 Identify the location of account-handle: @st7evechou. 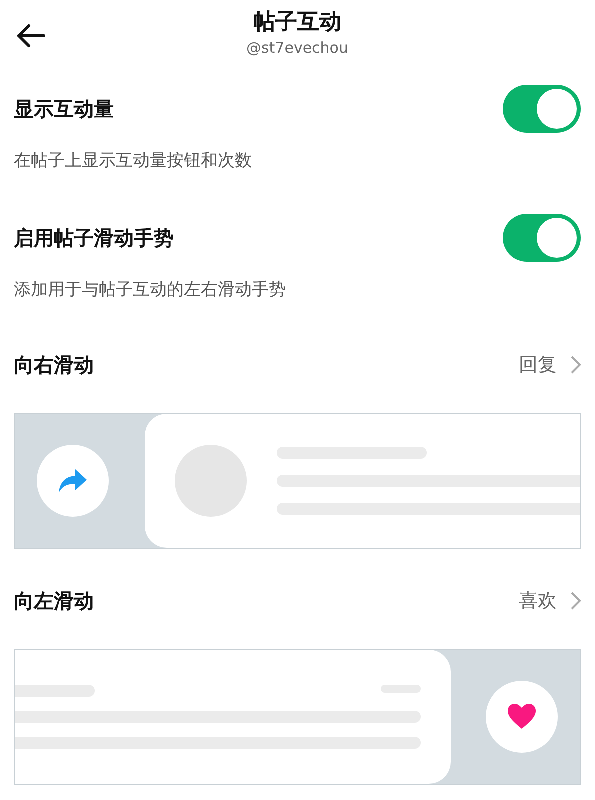
(297, 48).